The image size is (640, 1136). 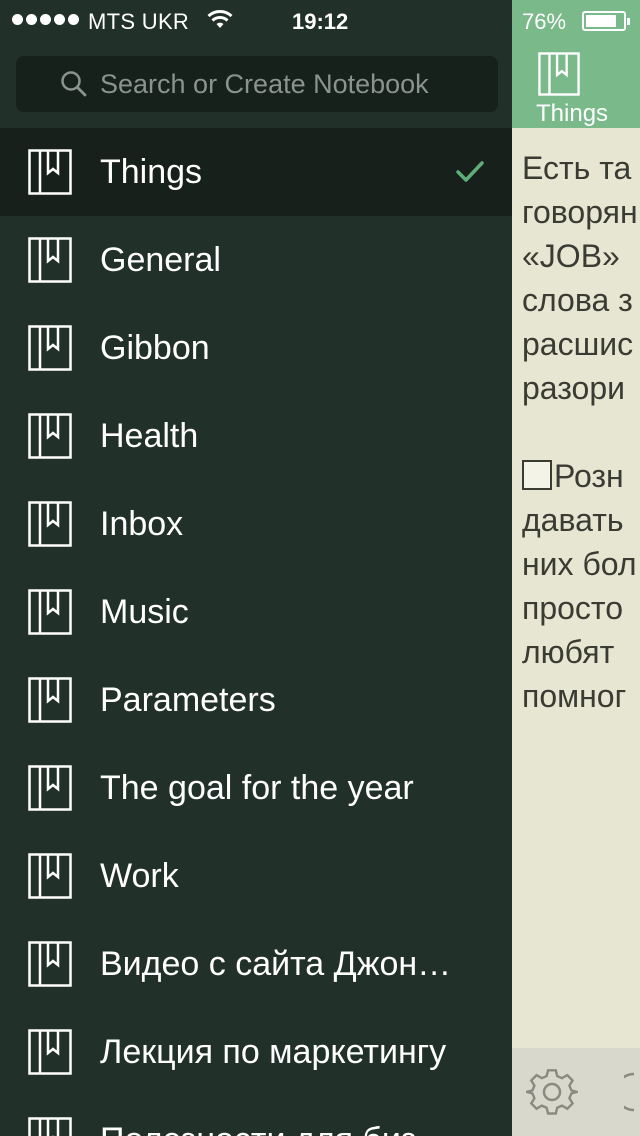 What do you see at coordinates (139, 21) in the screenshot?
I see `carrier-name: MTS UKR` at bounding box center [139, 21].